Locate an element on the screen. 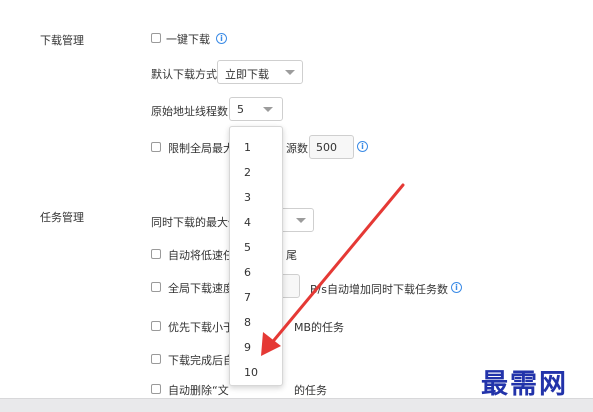 The height and width of the screenshot is (412, 593). auto-delete-checkbox is located at coordinates (156, 389).